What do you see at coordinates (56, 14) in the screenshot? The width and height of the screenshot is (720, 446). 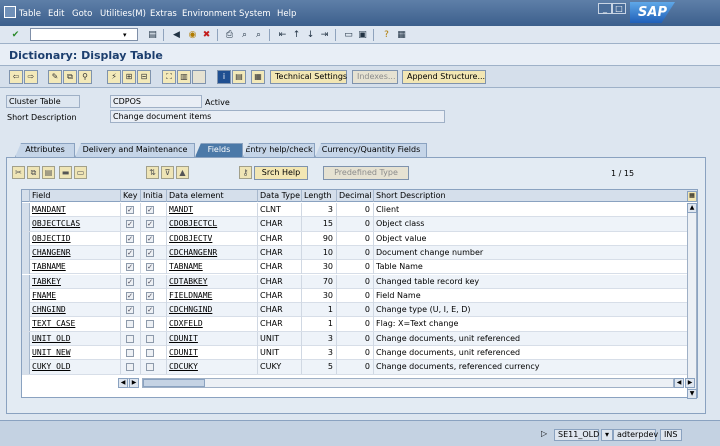 I see `menu-edit: Edit` at bounding box center [56, 14].